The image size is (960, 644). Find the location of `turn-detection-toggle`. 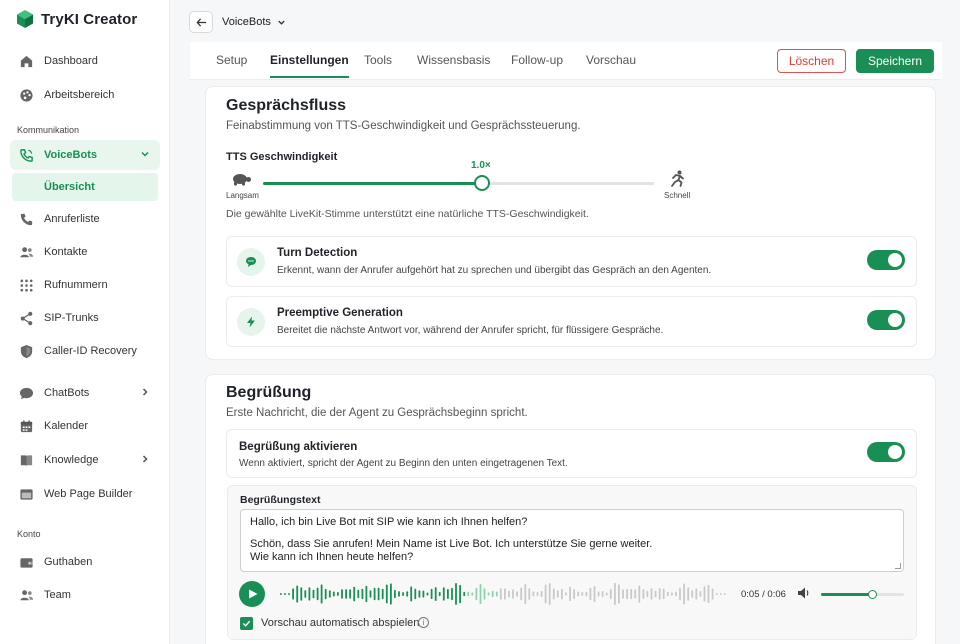

turn-detection-toggle is located at coordinates (886, 260).